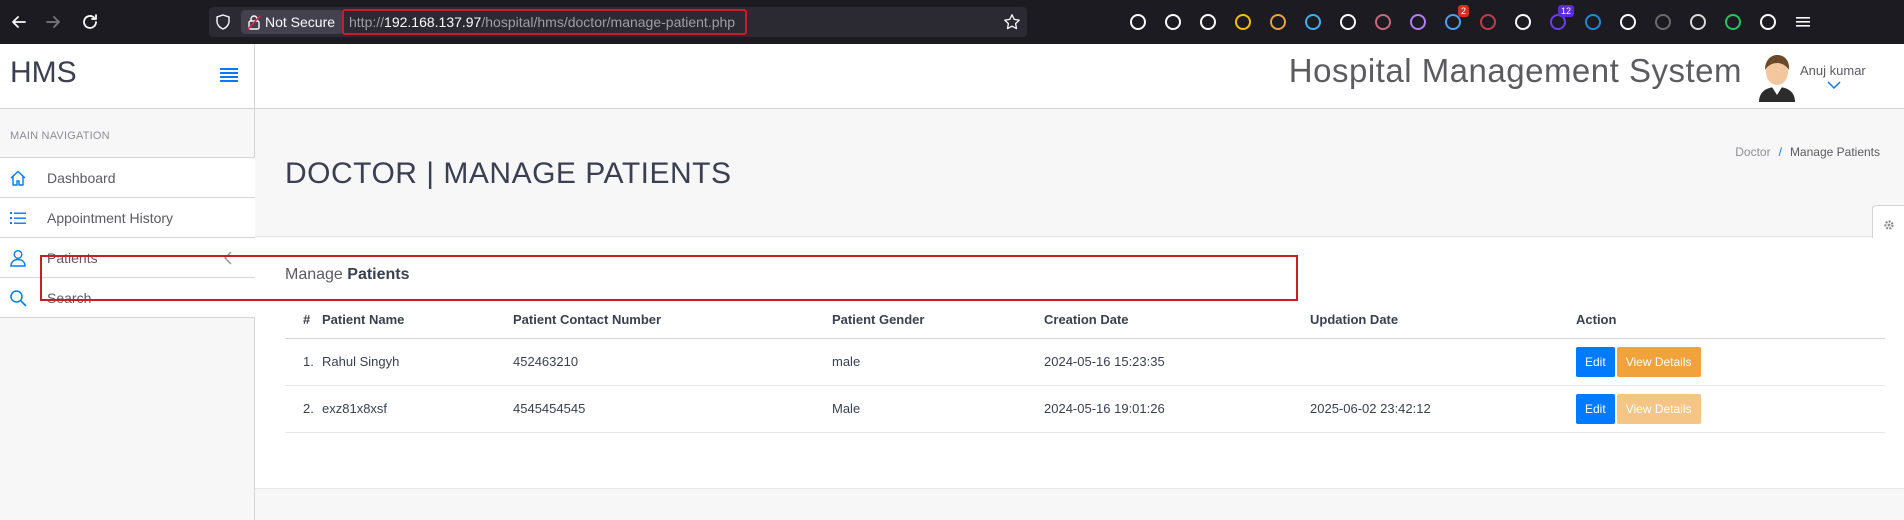 The width and height of the screenshot is (1904, 520). I want to click on wappalyzer-icon, so click(1522, 22).